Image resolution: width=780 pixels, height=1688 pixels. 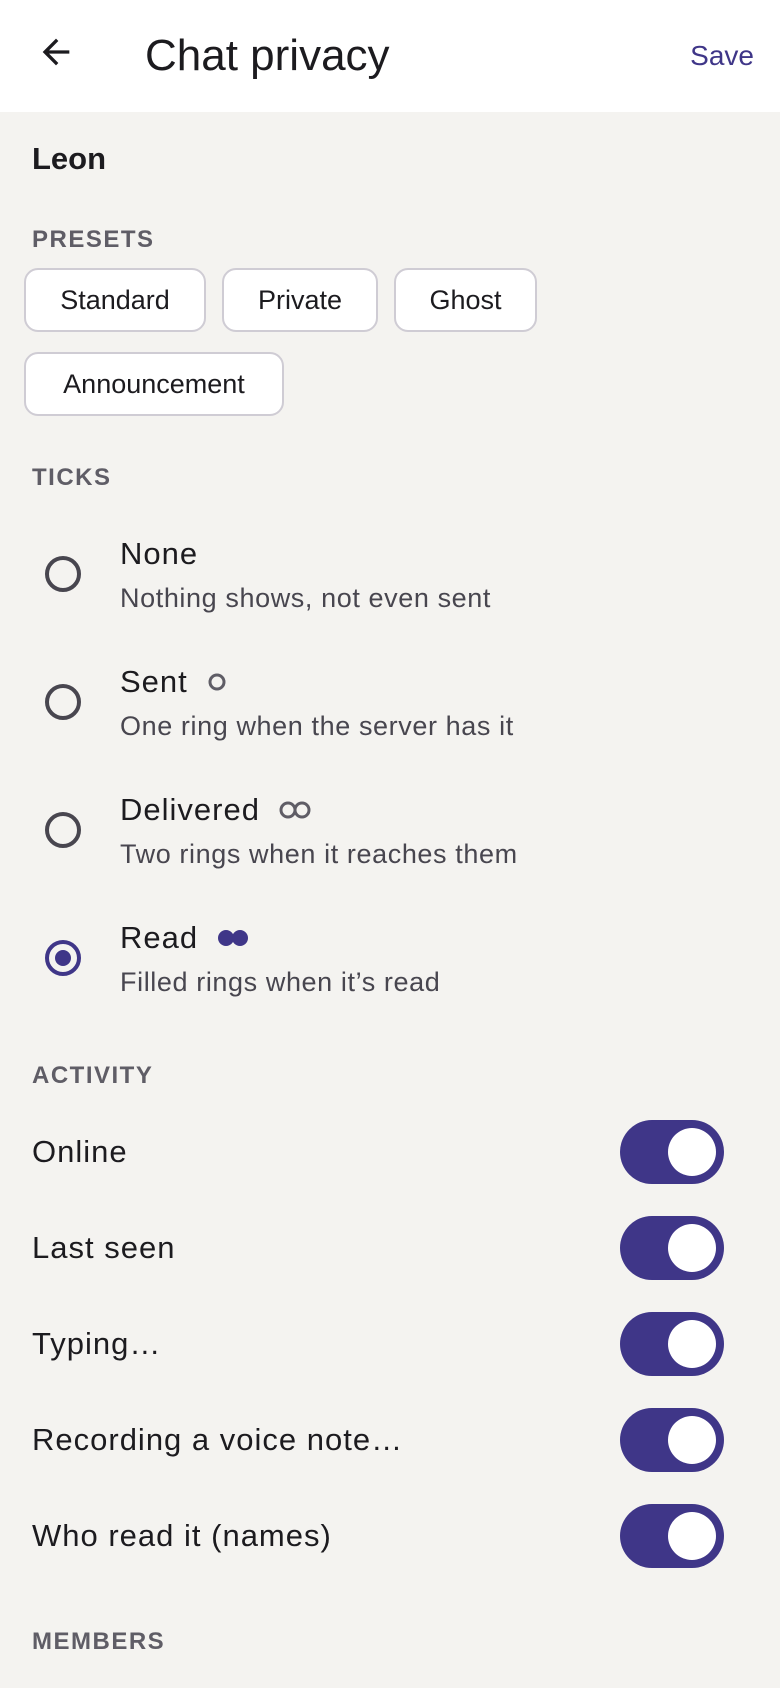 I want to click on radio-button-selected, so click(x=63, y=958).